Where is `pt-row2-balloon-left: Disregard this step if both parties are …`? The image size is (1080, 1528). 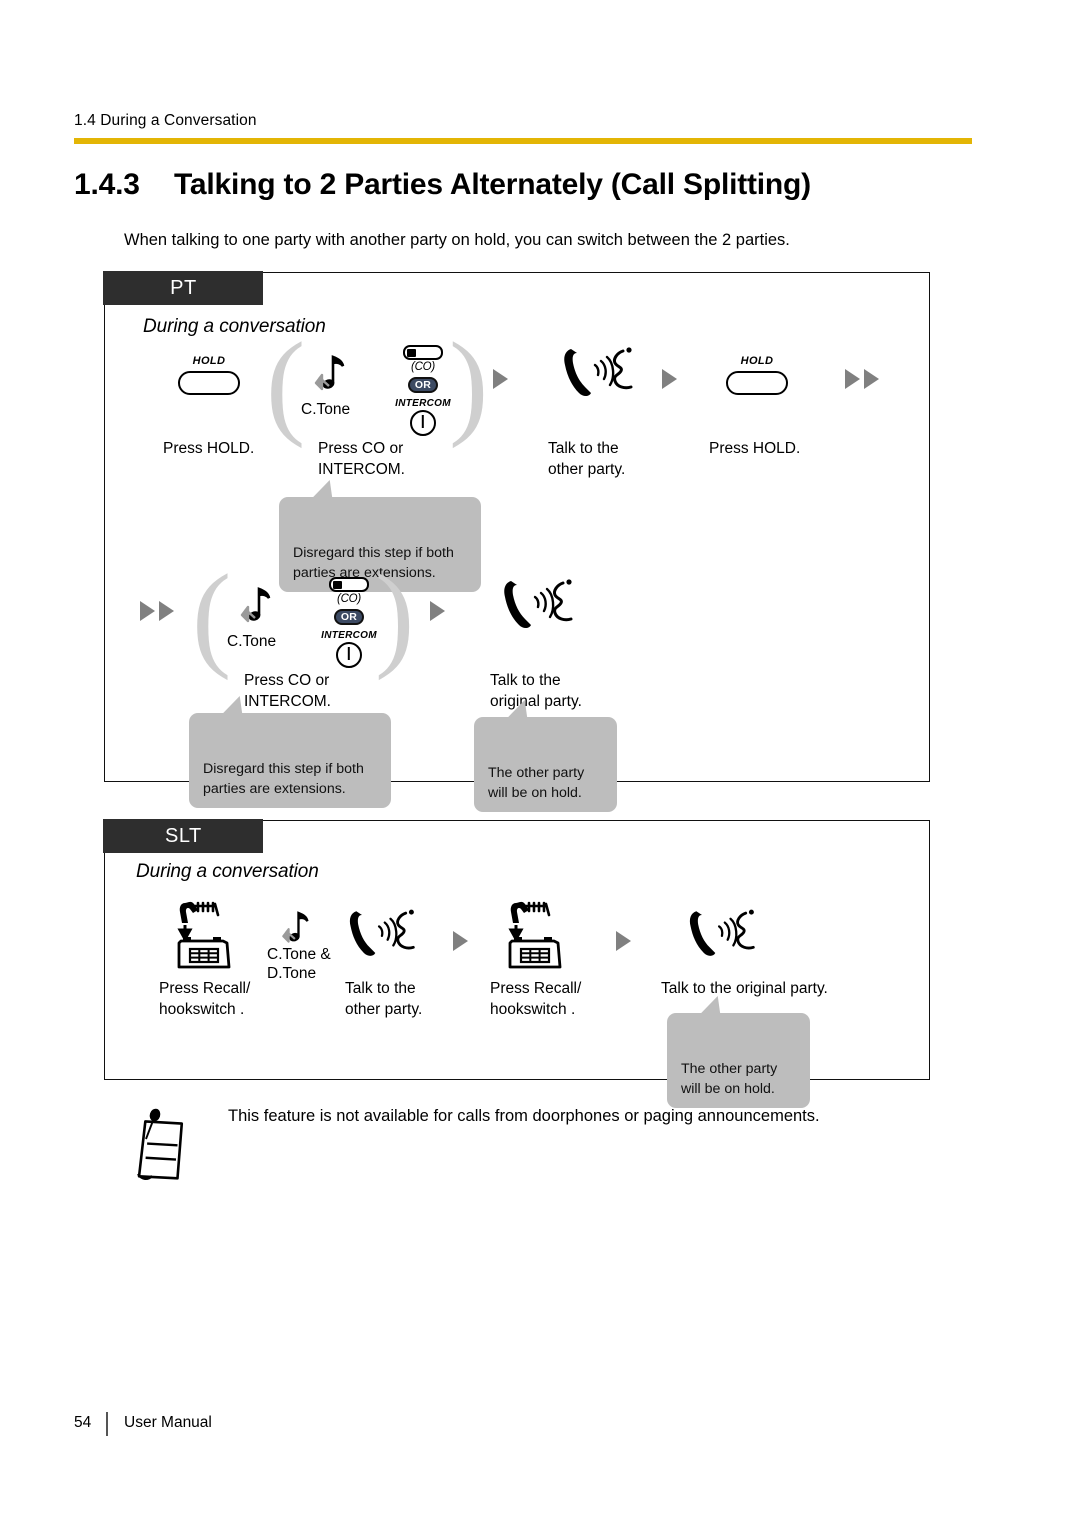
pt-row2-balloon-left: Disregard this step if both parties are … is located at coordinates (290, 752).